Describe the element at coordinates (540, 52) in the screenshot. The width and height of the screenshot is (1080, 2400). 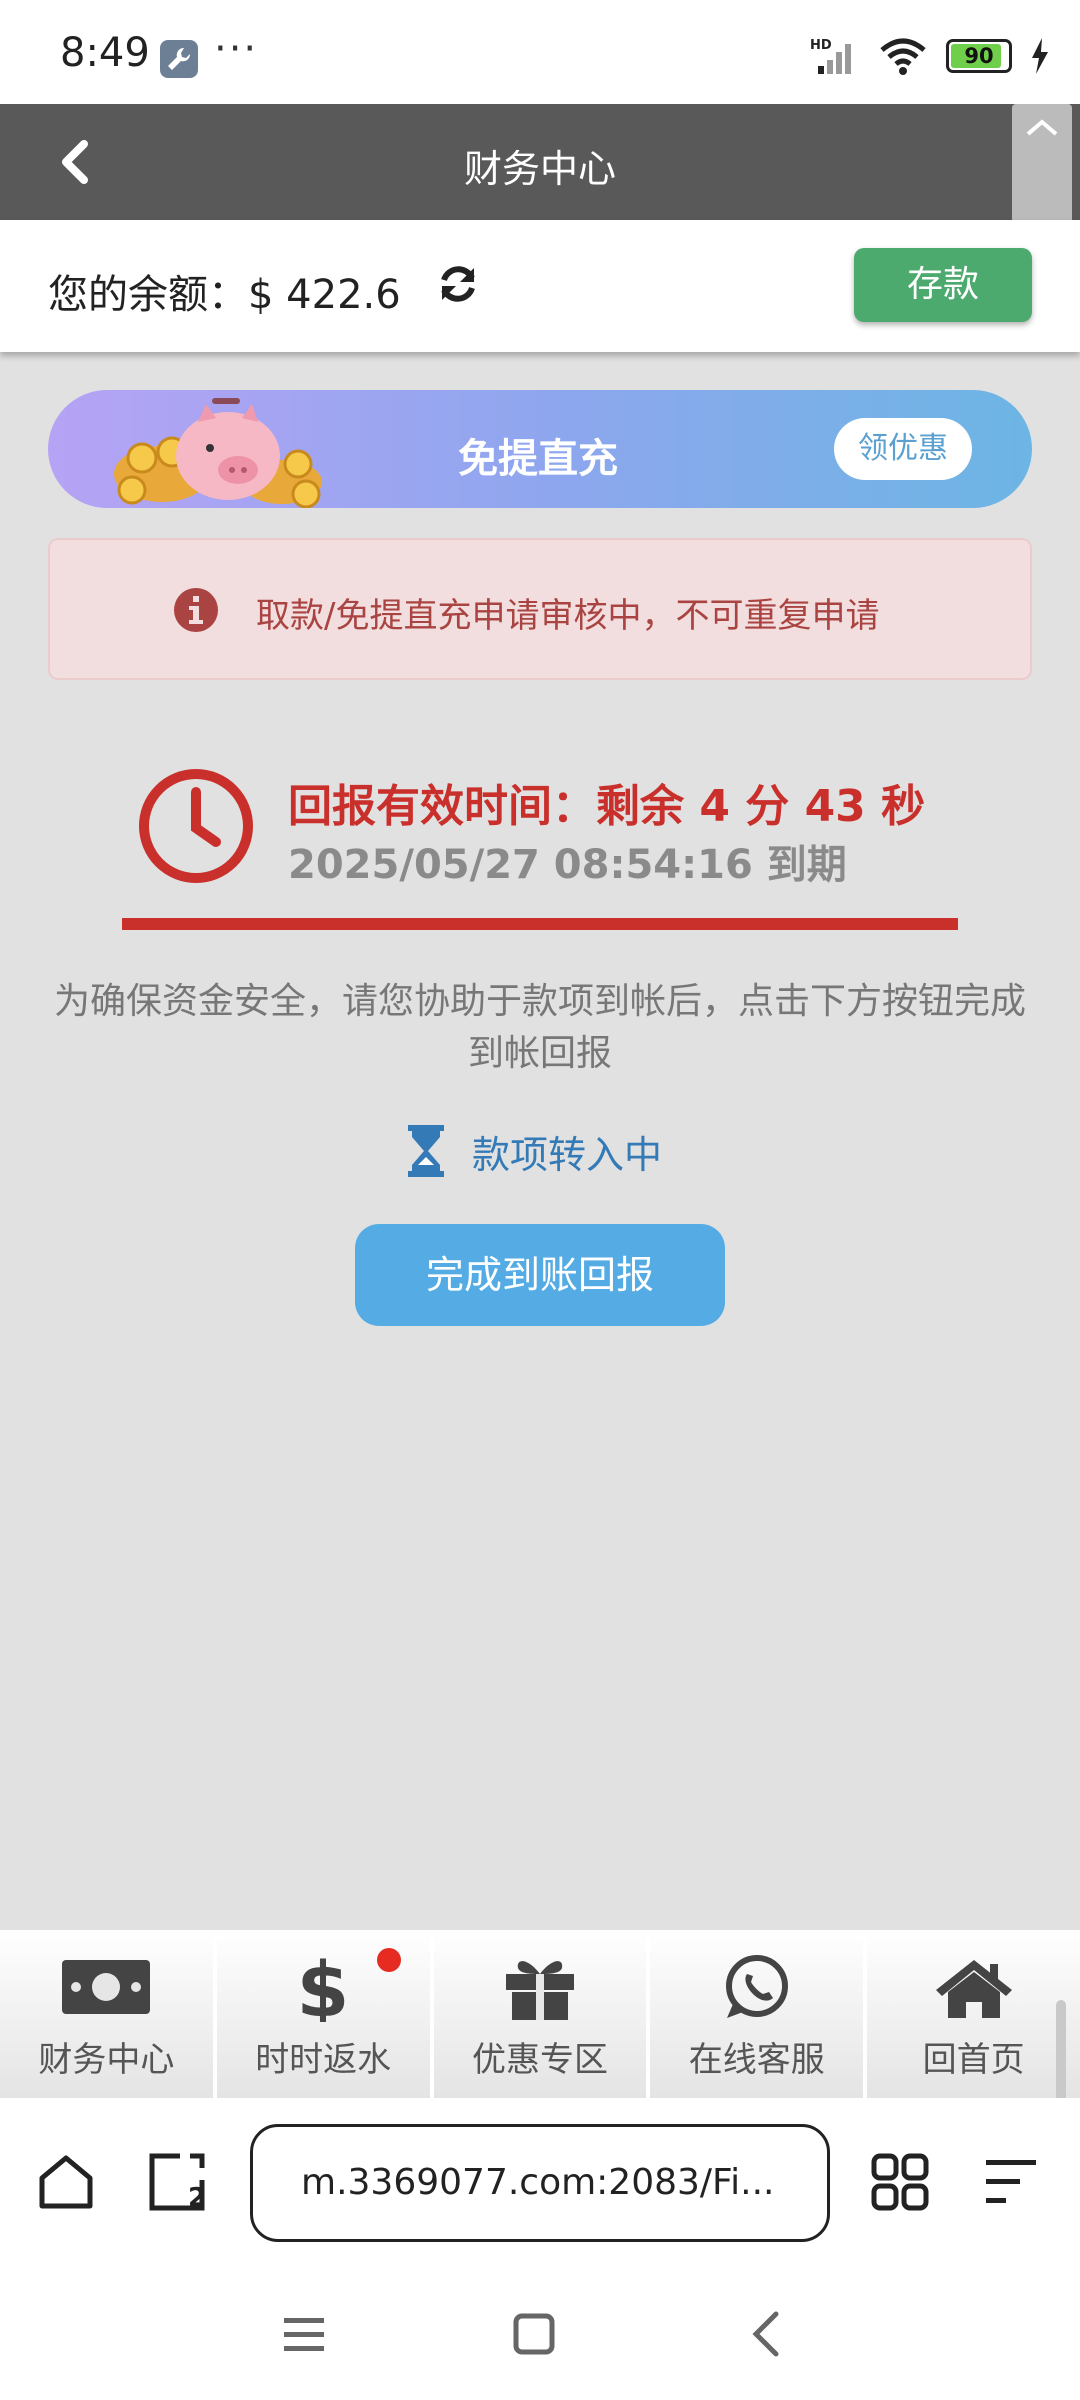
I see `status-bar: 8:49 ··· HD 90` at that location.